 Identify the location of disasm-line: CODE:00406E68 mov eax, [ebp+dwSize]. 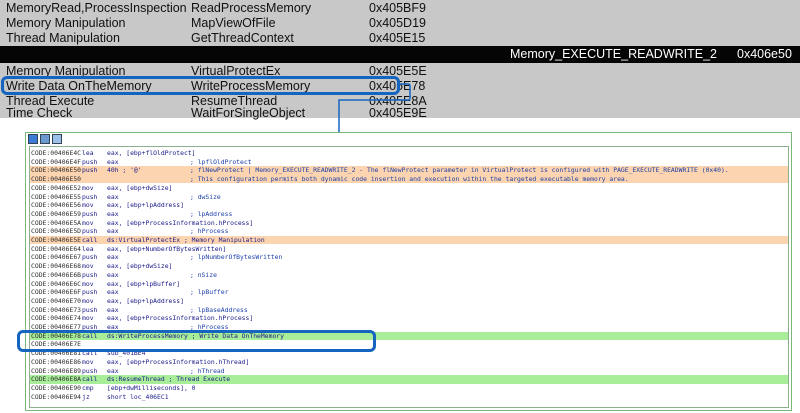
(409, 266).